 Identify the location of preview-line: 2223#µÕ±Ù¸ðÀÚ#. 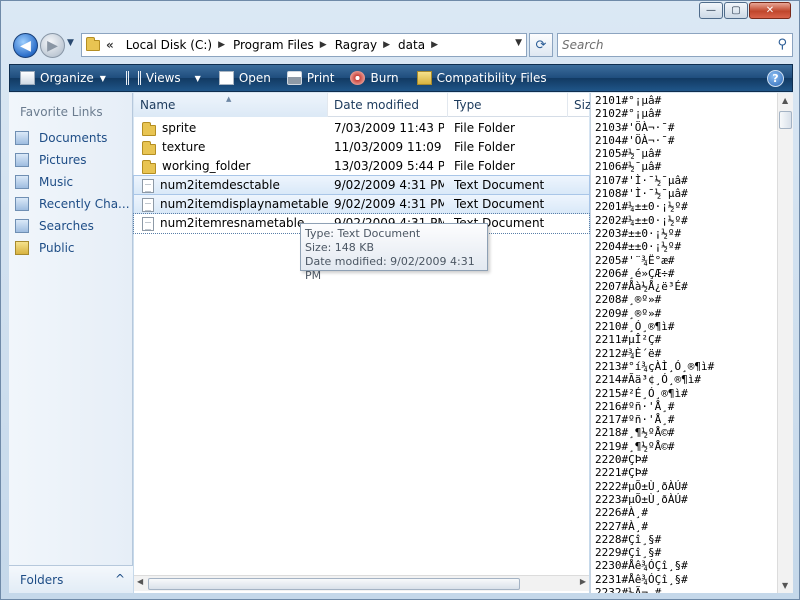
(641, 499).